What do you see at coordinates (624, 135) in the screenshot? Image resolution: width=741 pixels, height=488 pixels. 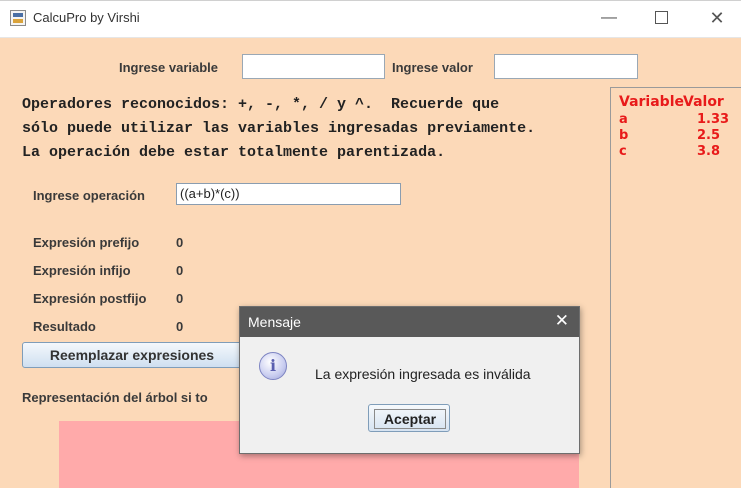 I see `variable-name: b` at bounding box center [624, 135].